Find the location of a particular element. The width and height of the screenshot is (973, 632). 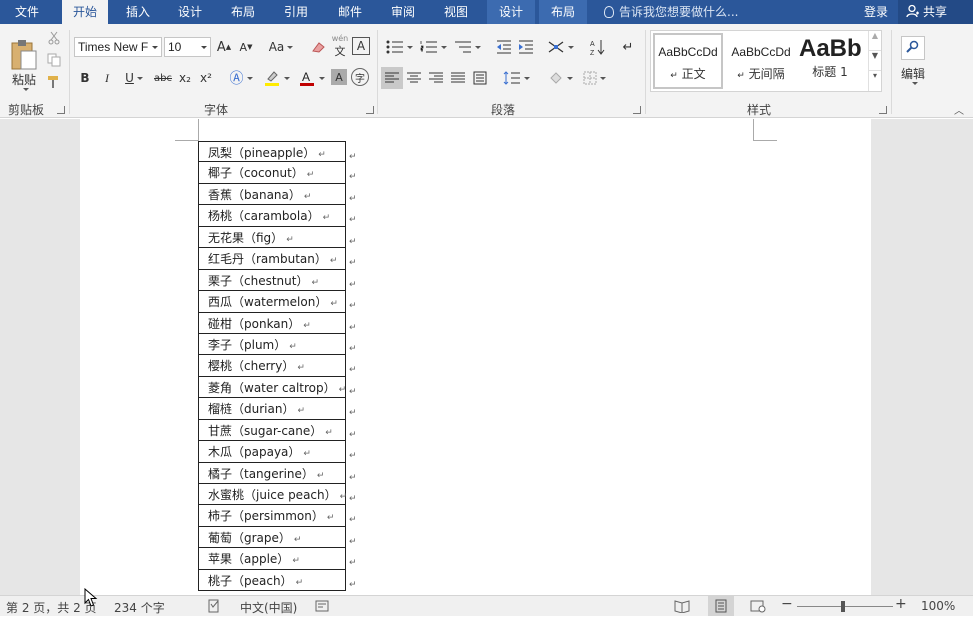

more-styles-icon: ▾ is located at coordinates (875, 81).